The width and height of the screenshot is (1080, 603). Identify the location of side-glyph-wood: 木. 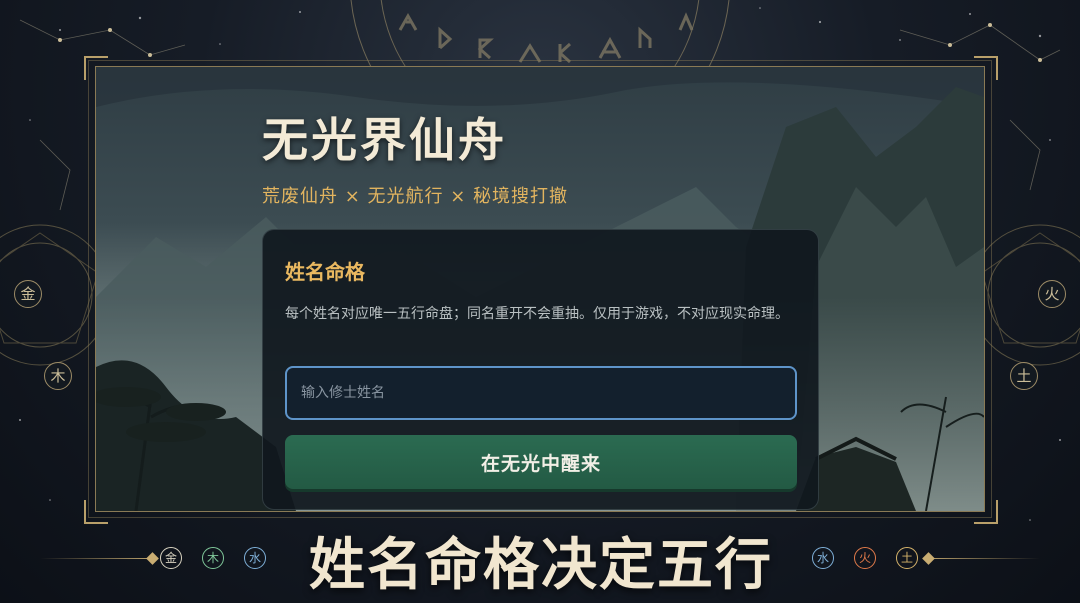
(58, 376).